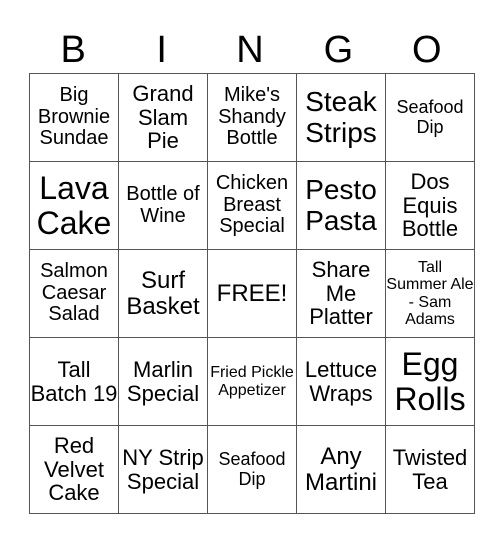 The width and height of the screenshot is (500, 544). What do you see at coordinates (161, 50) in the screenshot?
I see `header-letter-i: I` at bounding box center [161, 50].